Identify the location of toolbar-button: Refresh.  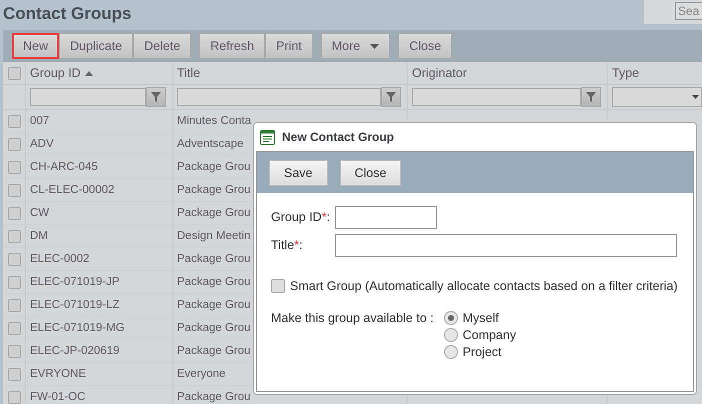
(232, 46).